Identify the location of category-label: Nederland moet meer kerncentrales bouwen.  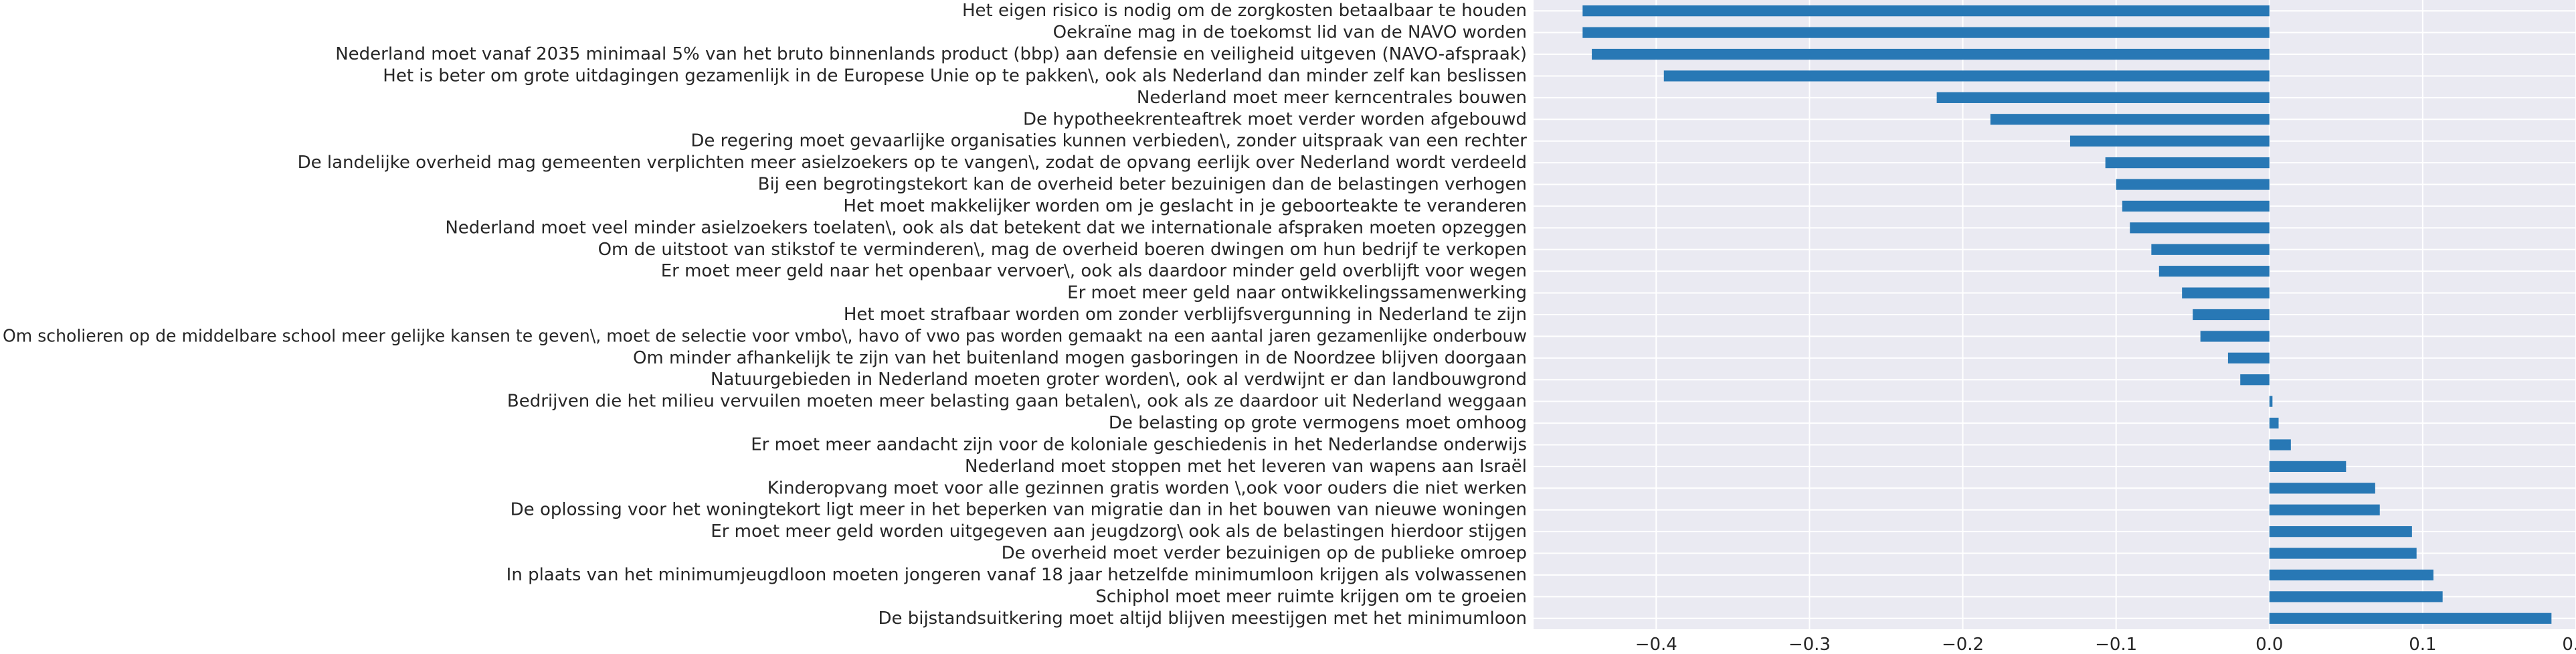
(1332, 98).